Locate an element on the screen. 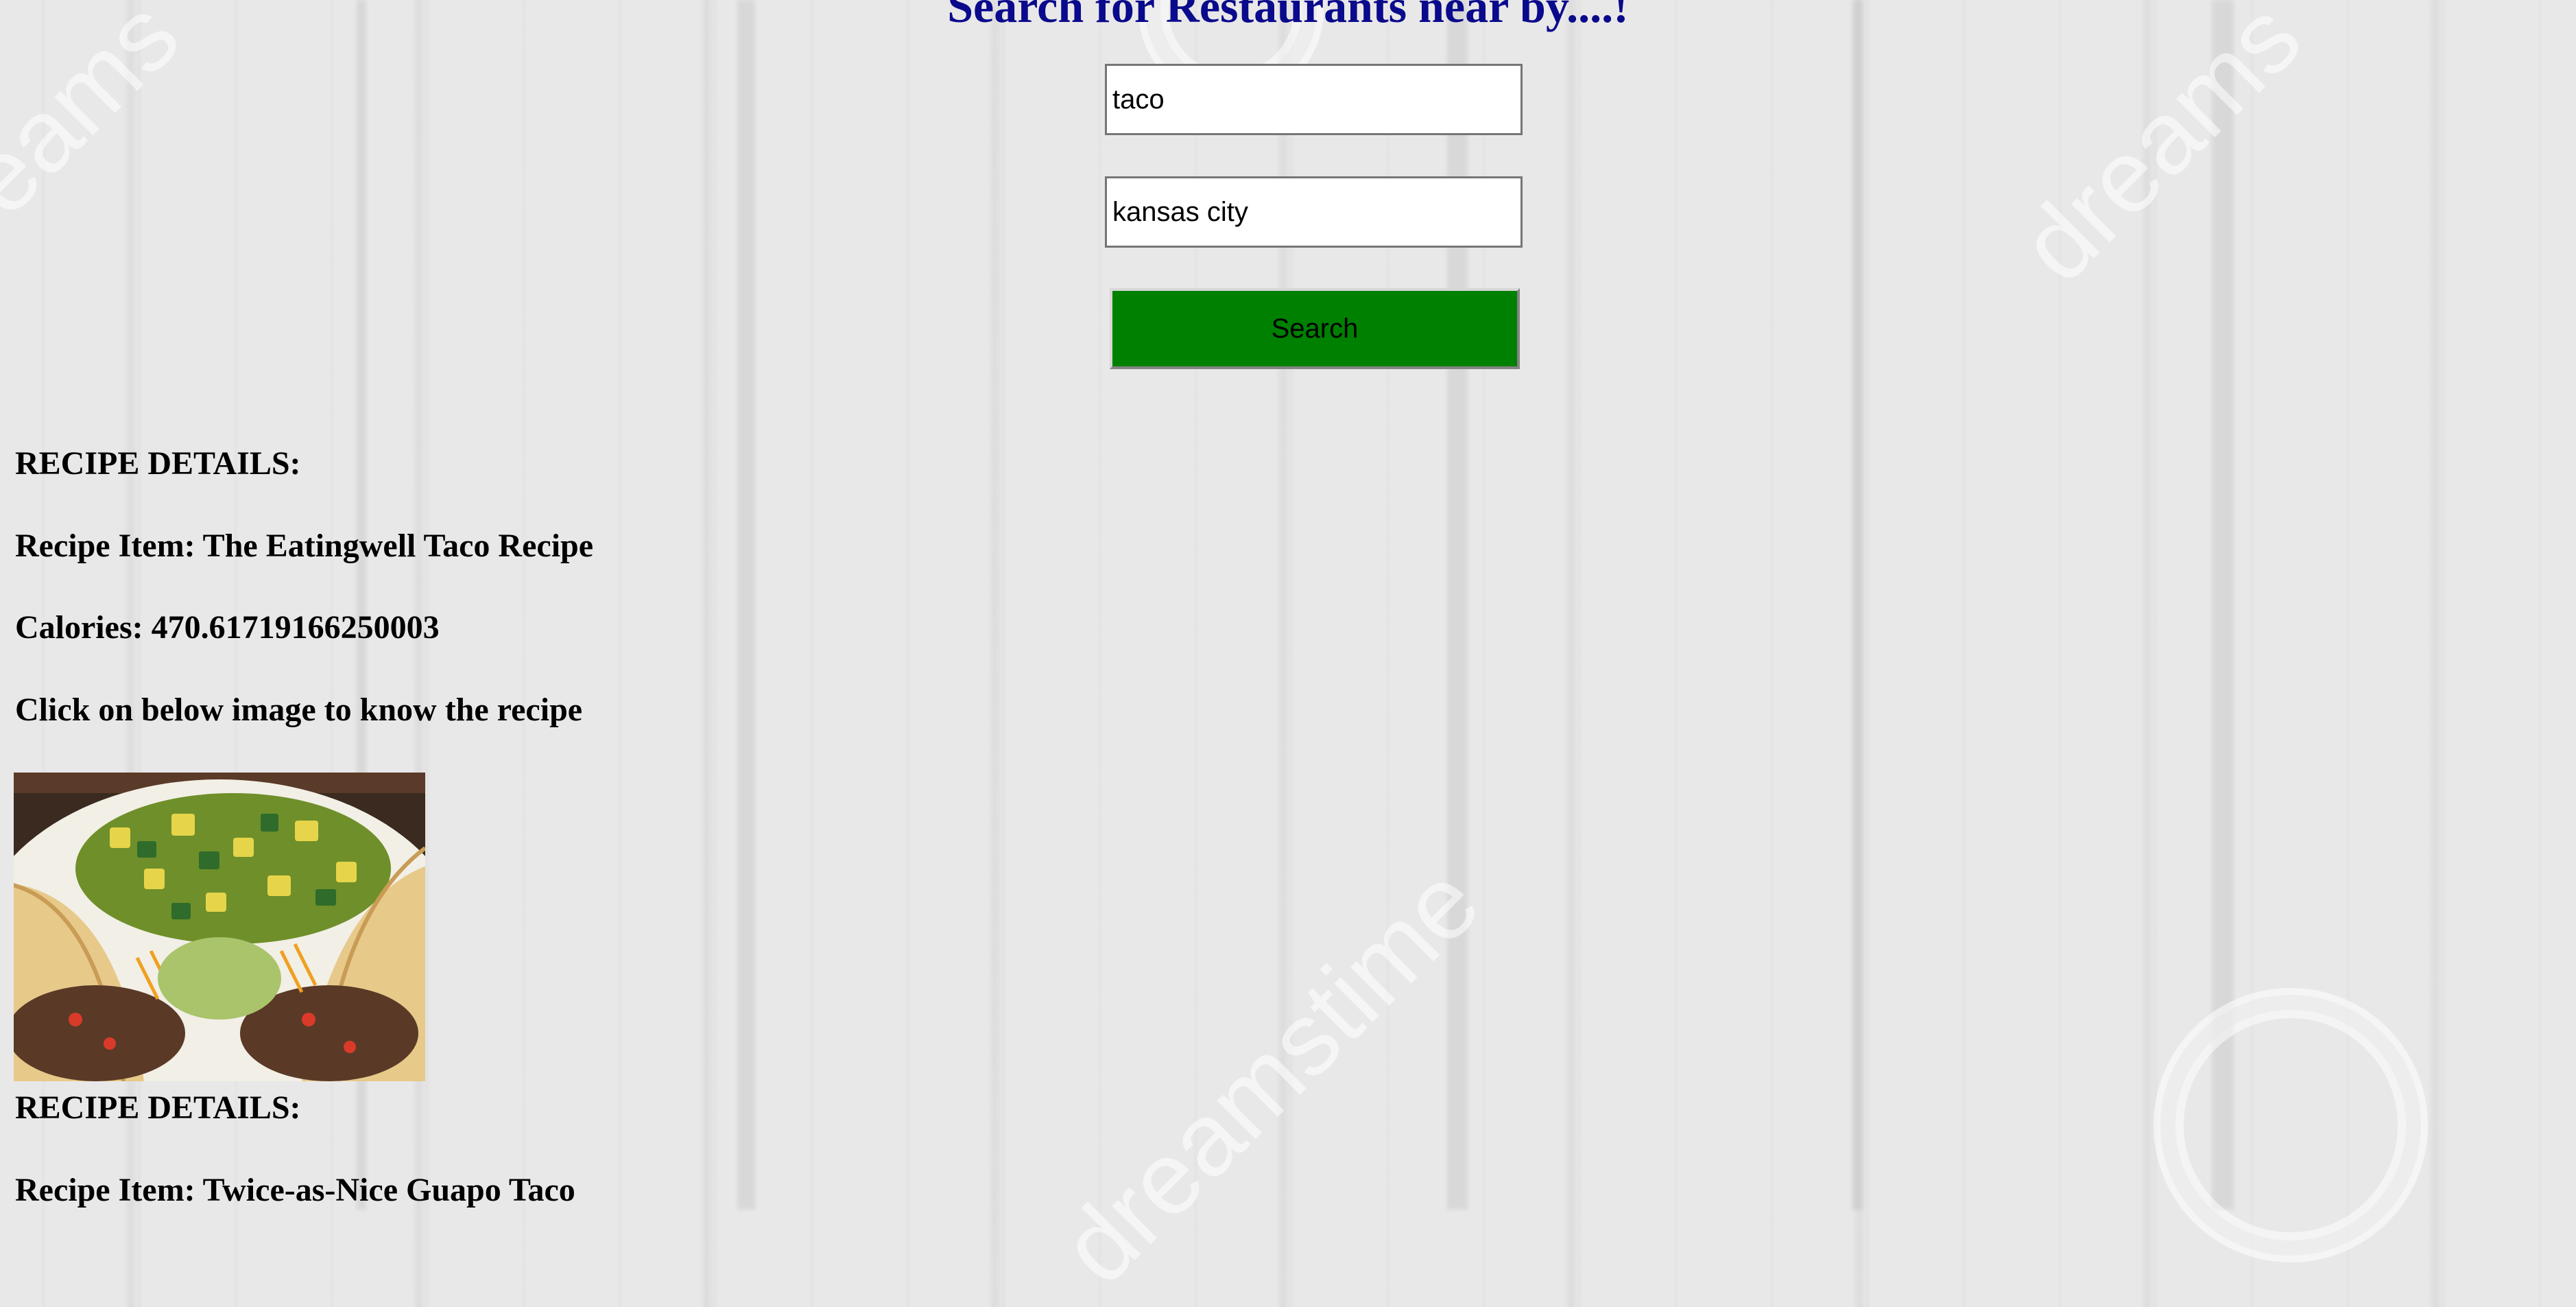  watermark-logo: dreams is located at coordinates (2160, 152).